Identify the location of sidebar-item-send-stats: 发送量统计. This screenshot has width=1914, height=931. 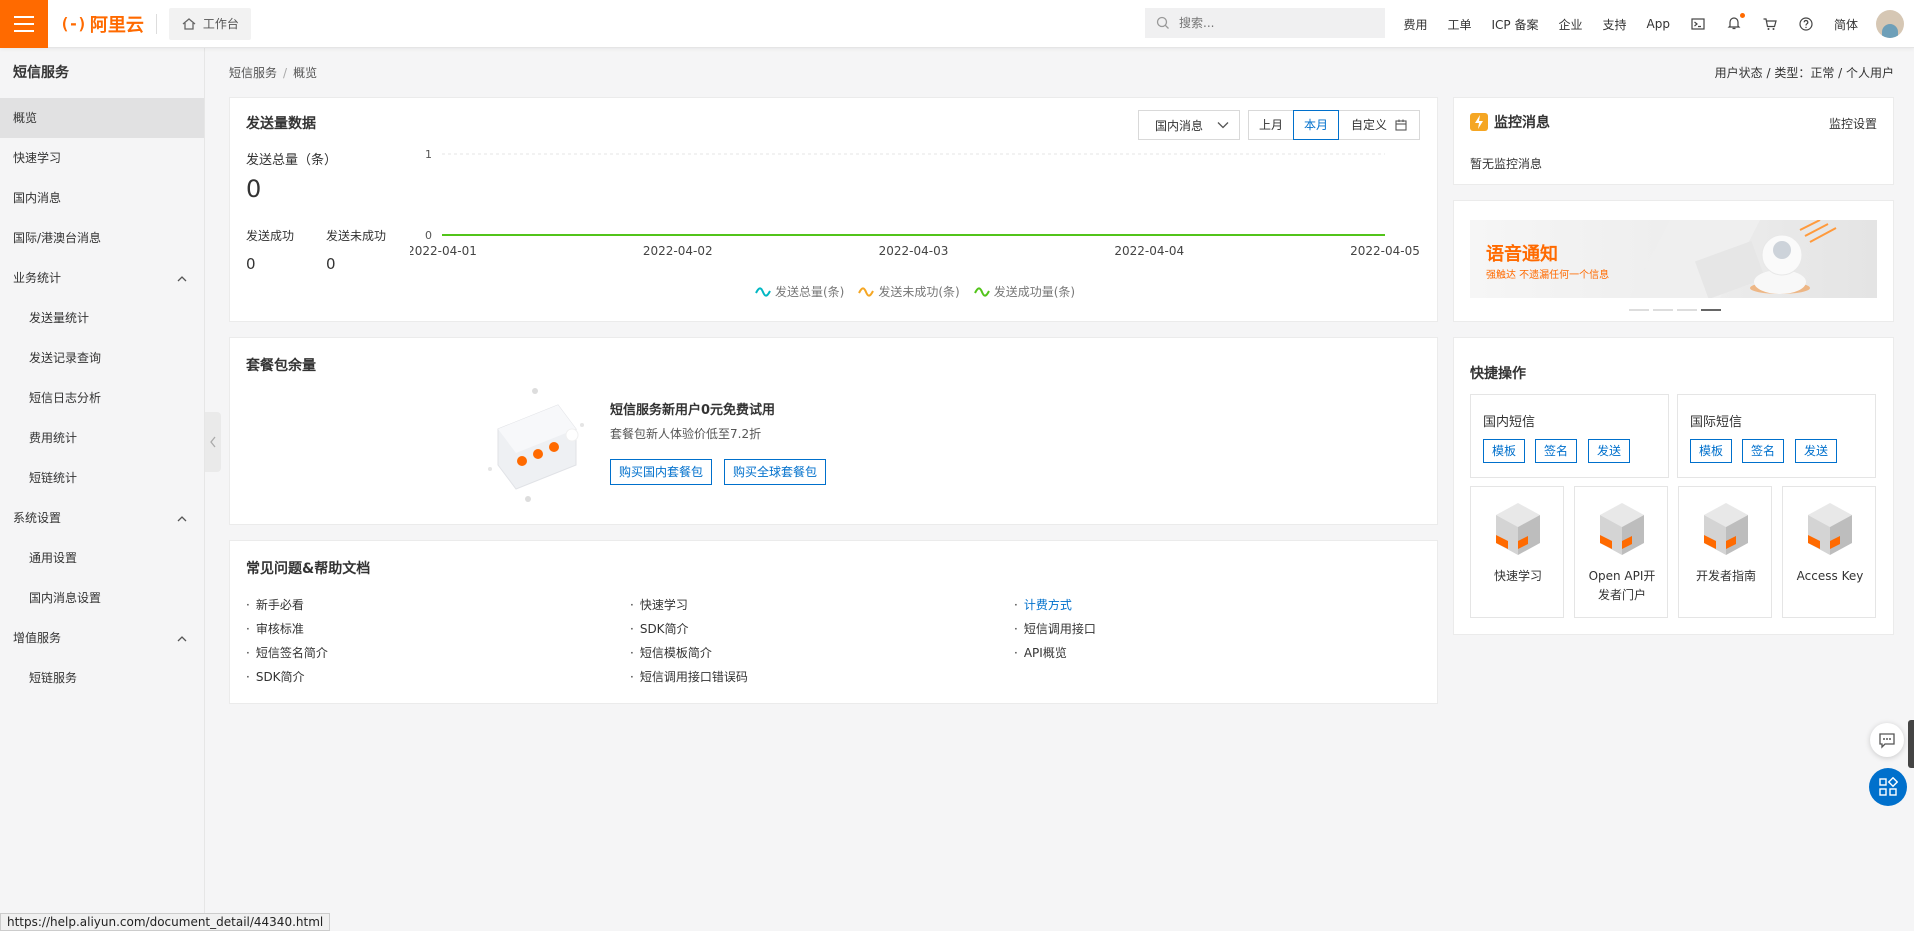
(102, 318).